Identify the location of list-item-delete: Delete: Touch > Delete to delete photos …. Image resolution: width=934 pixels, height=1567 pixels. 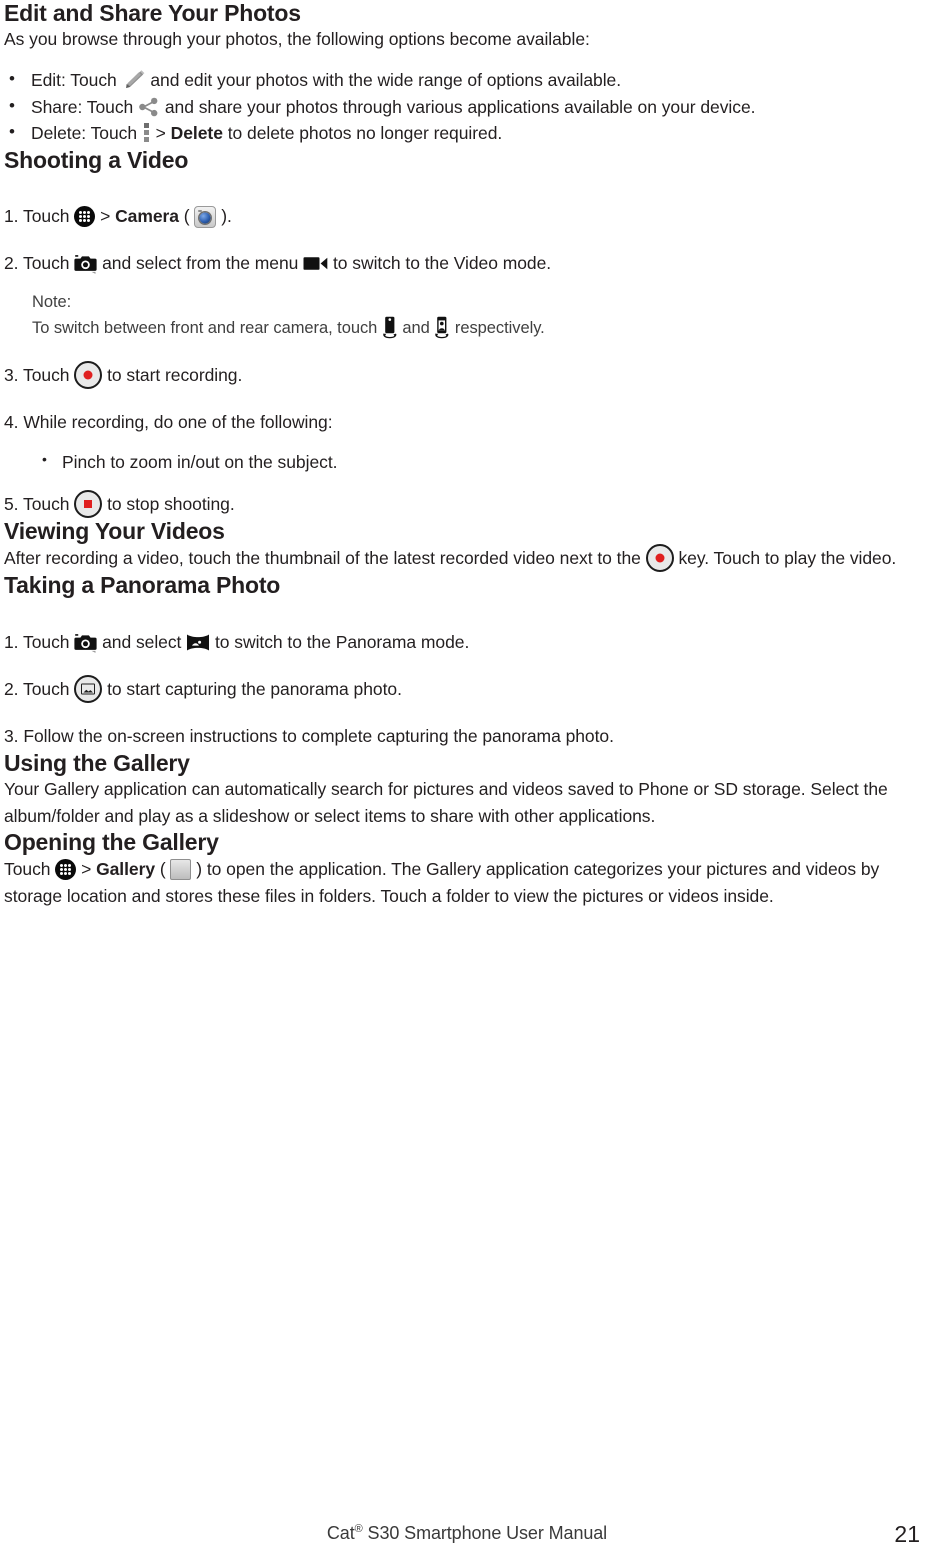
(466, 133).